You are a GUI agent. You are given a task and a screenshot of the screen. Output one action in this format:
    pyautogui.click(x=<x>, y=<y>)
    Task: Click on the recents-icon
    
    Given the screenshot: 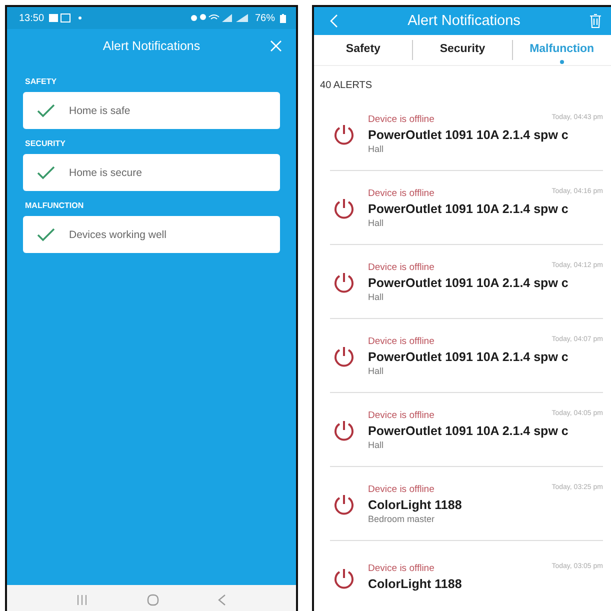 What is the action you would take?
    pyautogui.click(x=81, y=600)
    